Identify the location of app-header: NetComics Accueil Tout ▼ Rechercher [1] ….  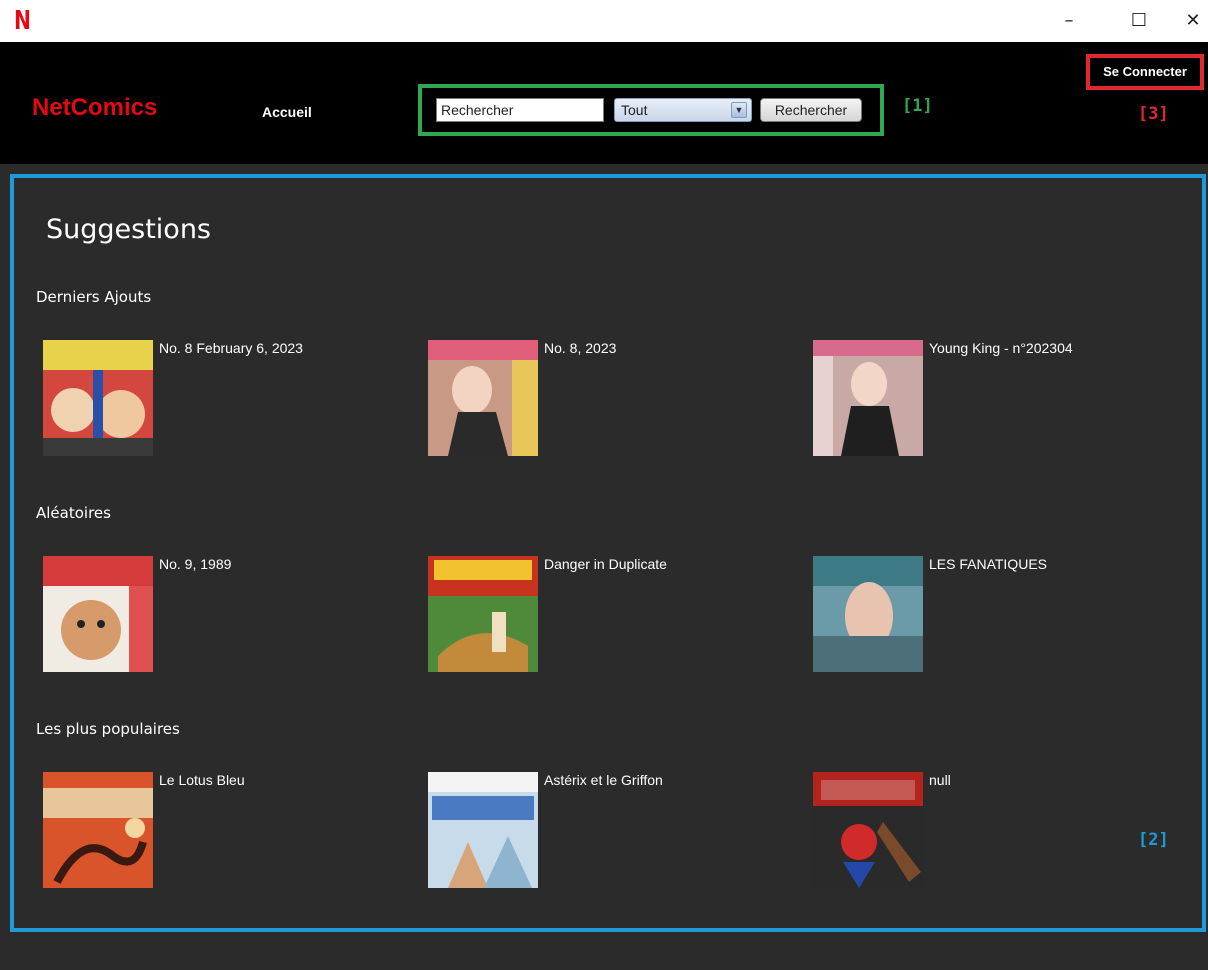
(604, 103).